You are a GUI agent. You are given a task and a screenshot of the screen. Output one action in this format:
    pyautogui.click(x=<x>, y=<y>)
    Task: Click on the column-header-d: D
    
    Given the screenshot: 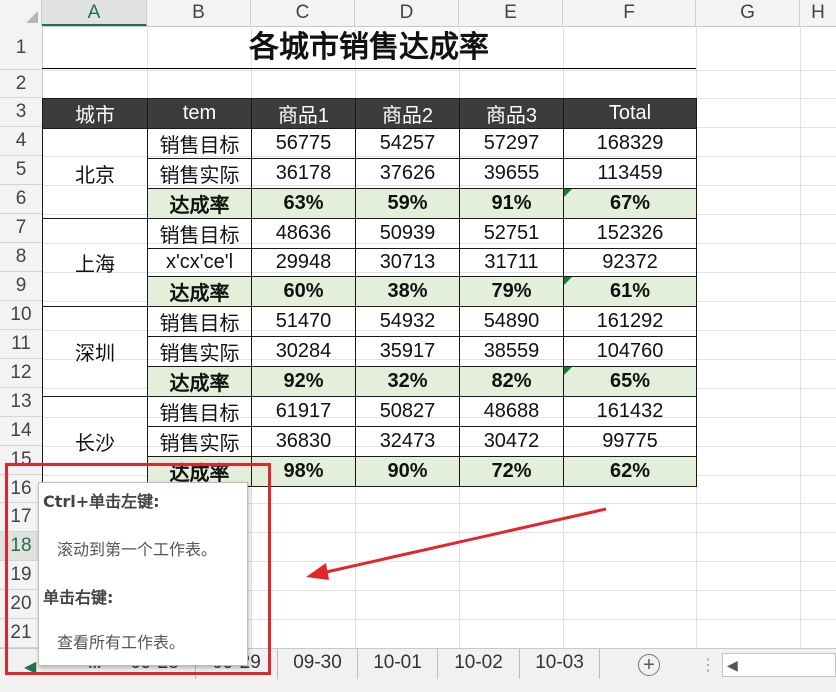 What is the action you would take?
    pyautogui.click(x=407, y=13)
    